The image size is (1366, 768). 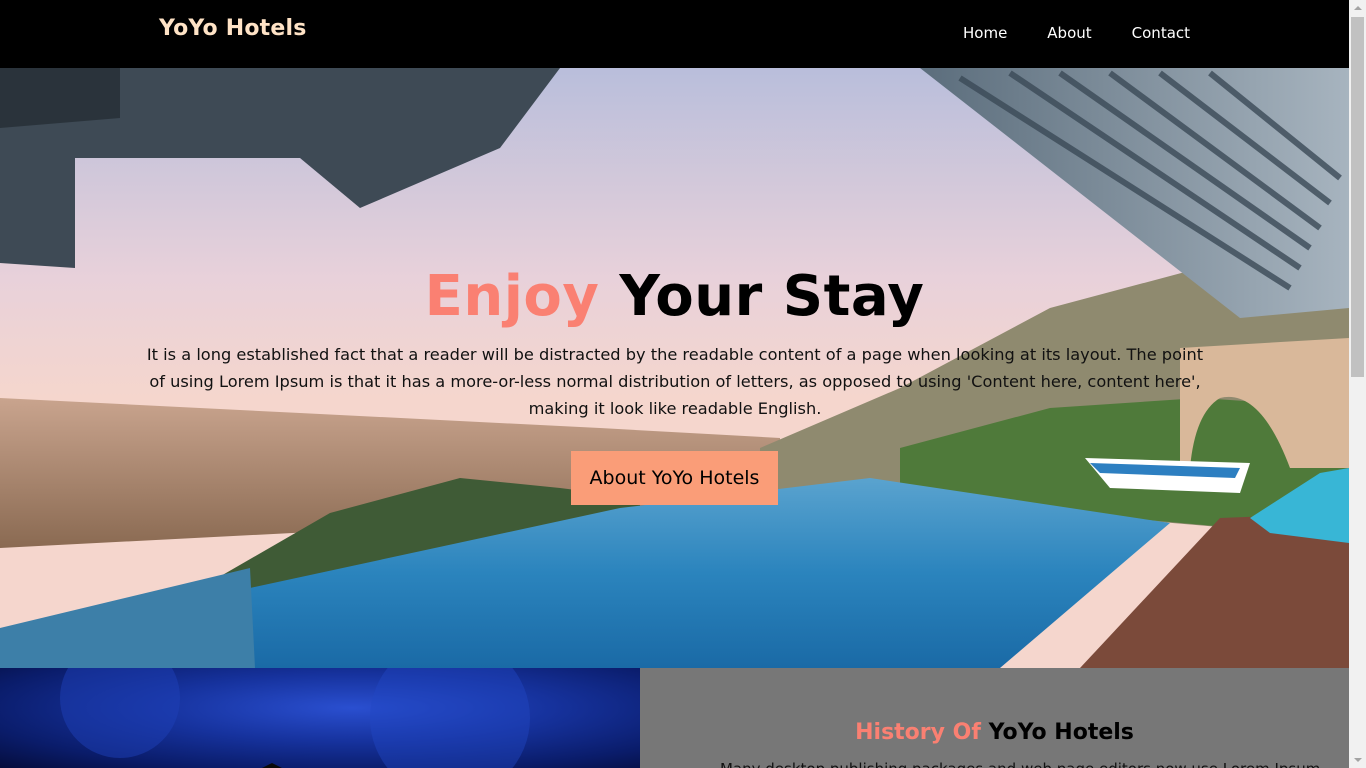 I want to click on history-title: History Of YoYo Hotels, so click(x=994, y=732).